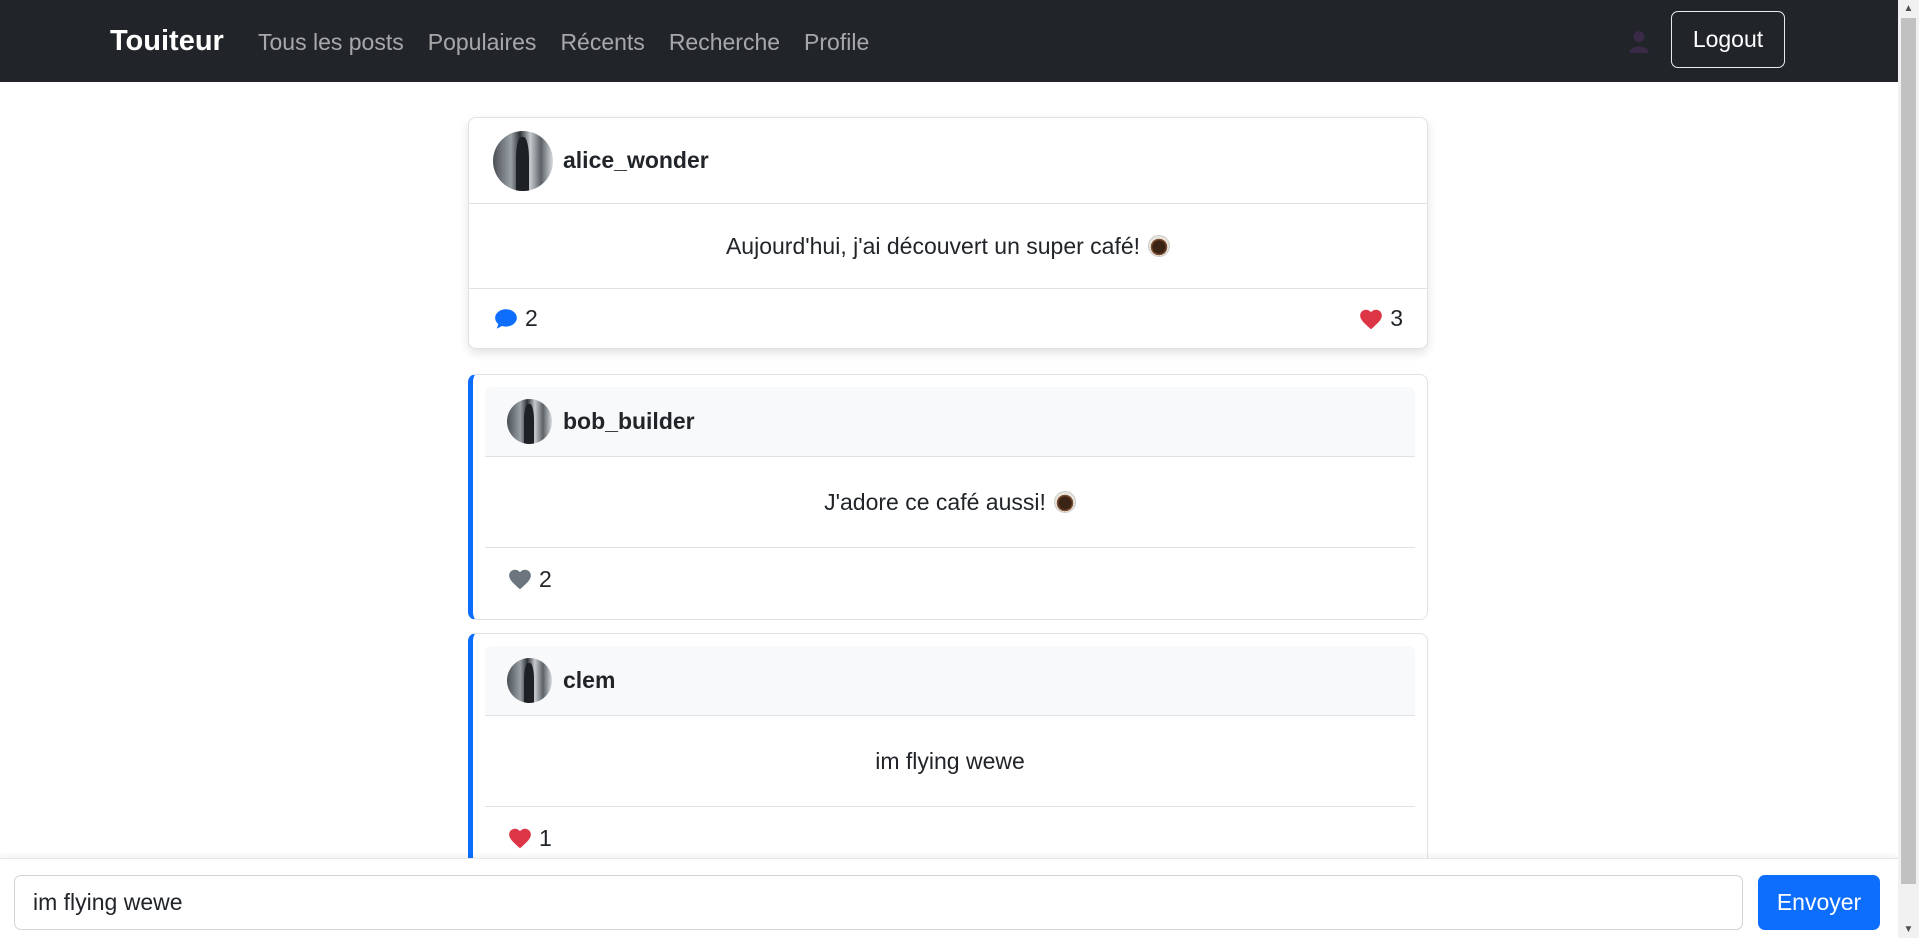 This screenshot has height=938, width=1919. I want to click on logout-button: Logout, so click(1728, 39).